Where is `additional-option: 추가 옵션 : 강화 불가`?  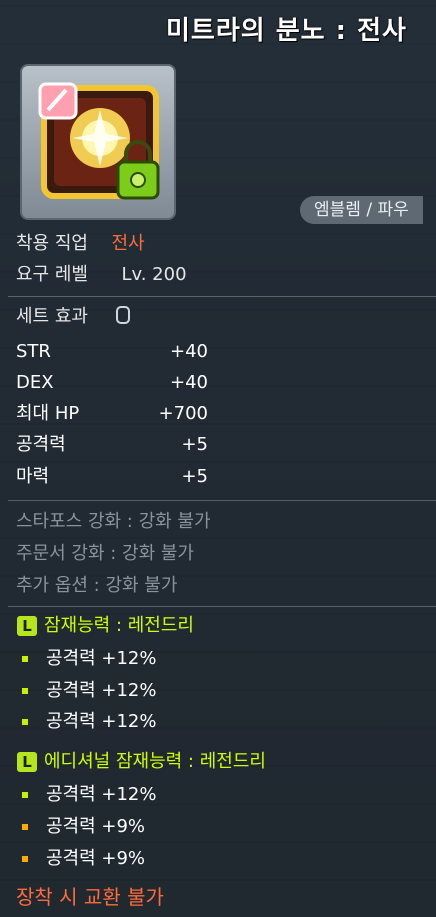
additional-option: 추가 옵션 : 강화 불가 is located at coordinates (97, 585).